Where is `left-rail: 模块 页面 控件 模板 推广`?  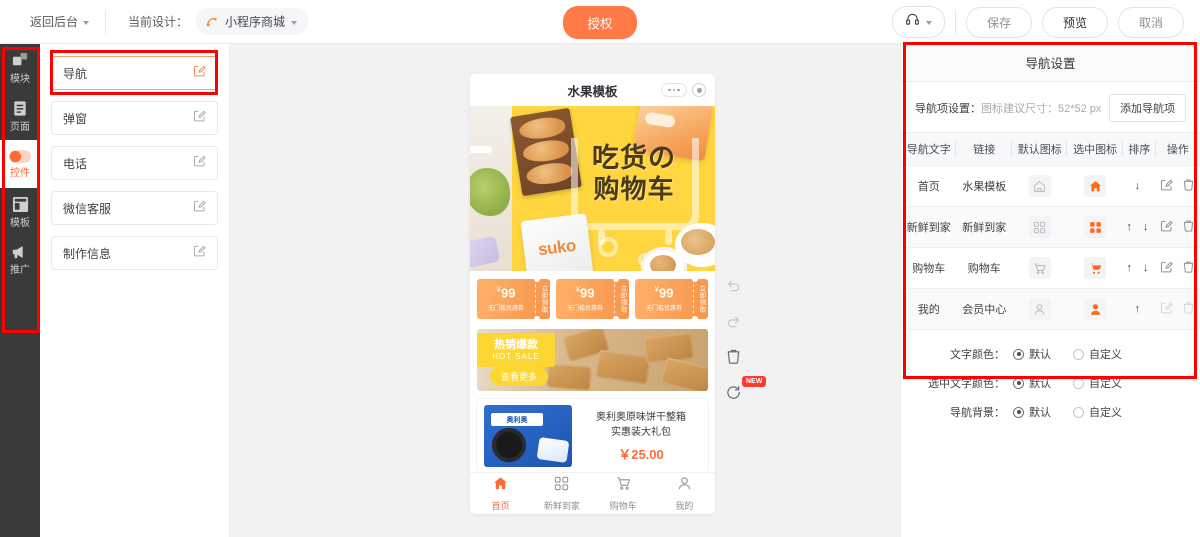 left-rail: 模块 页面 控件 模板 推广 is located at coordinates (20, 290).